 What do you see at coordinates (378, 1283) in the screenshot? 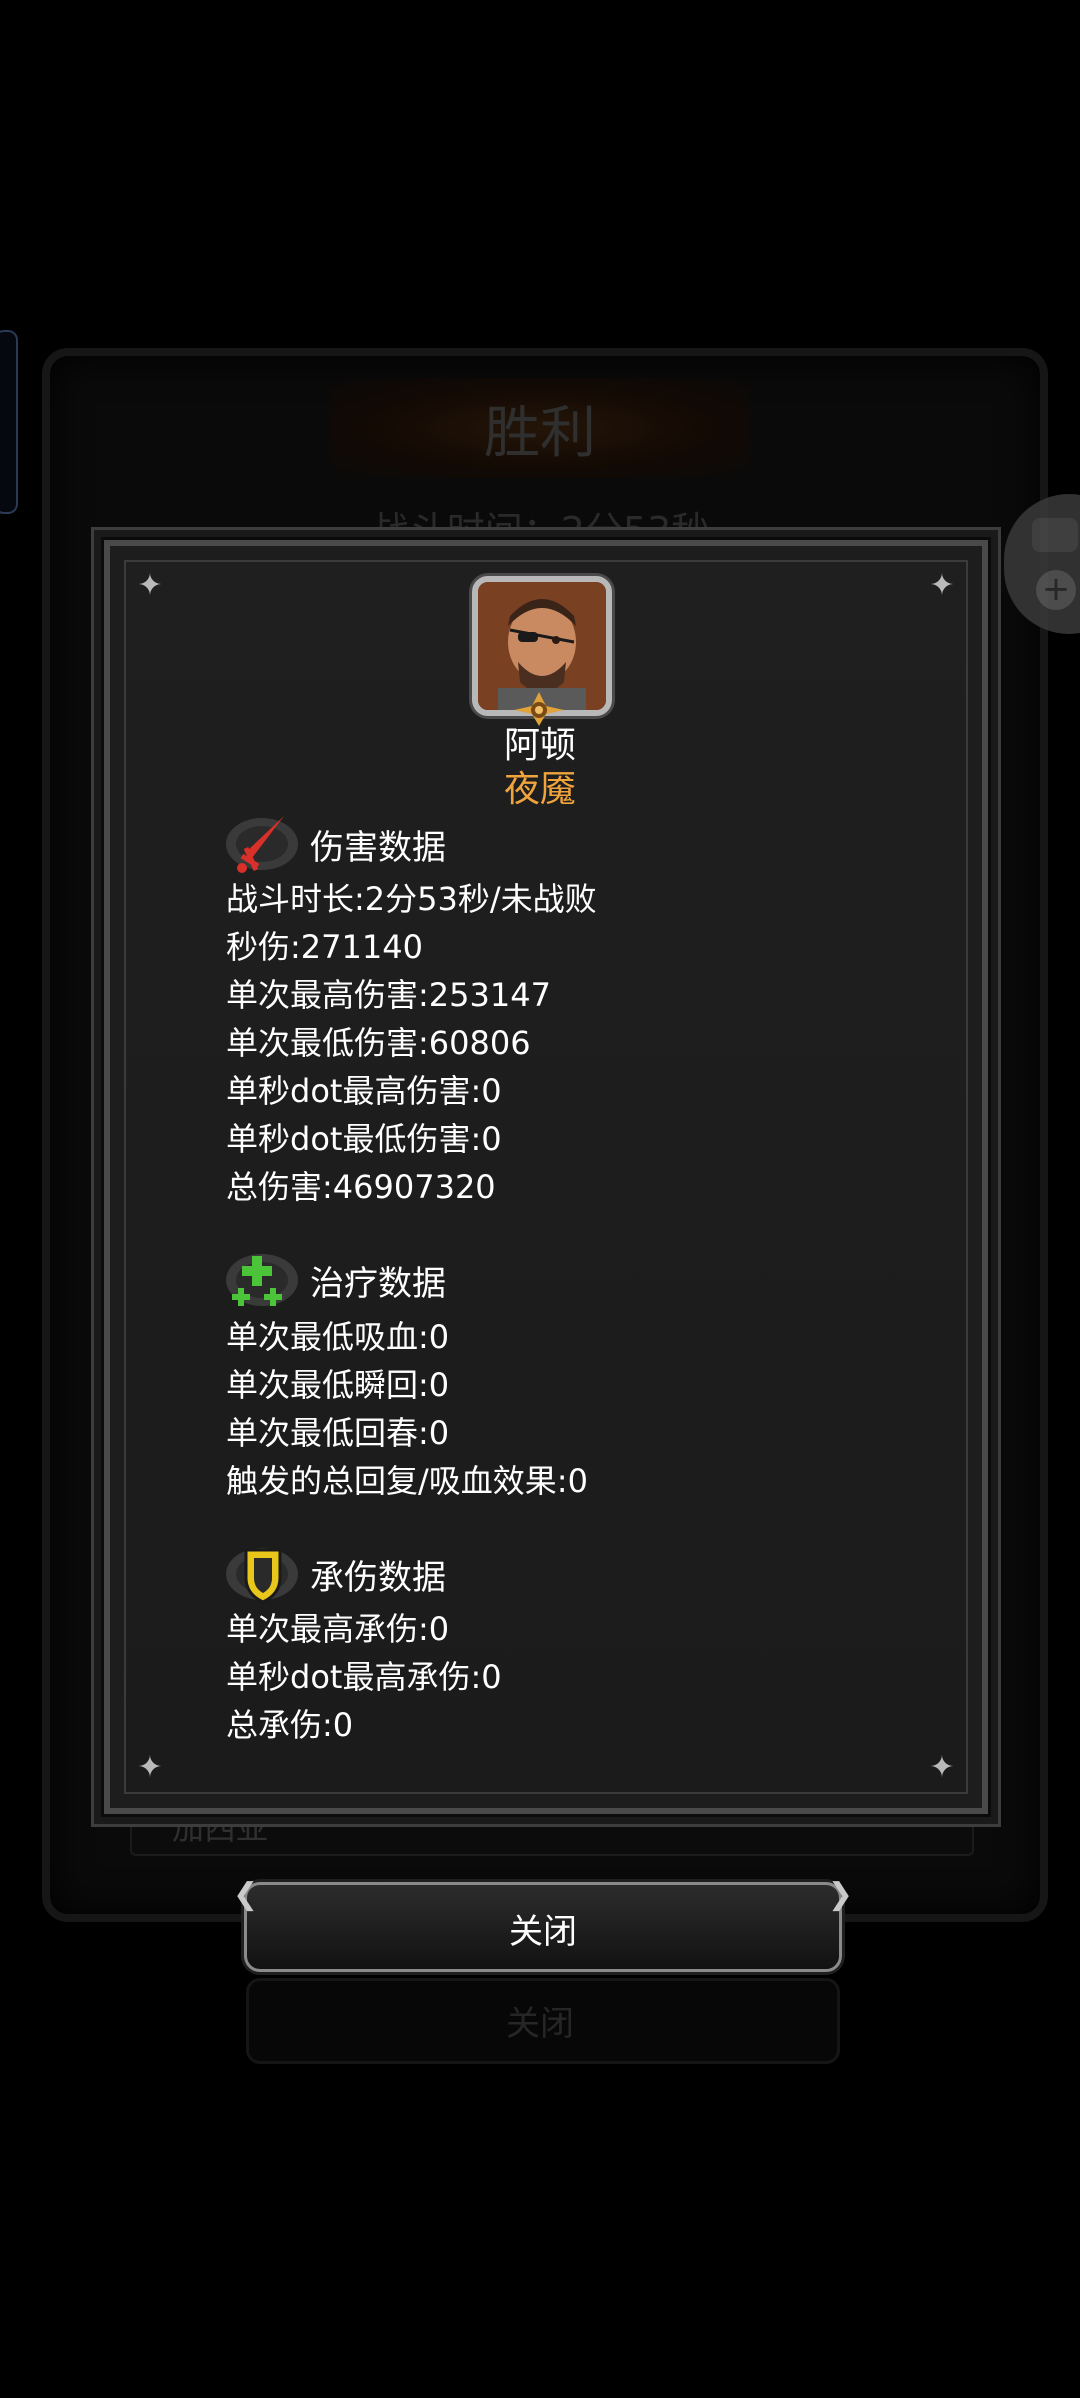
I see `healing-section-title: 治疗数据` at bounding box center [378, 1283].